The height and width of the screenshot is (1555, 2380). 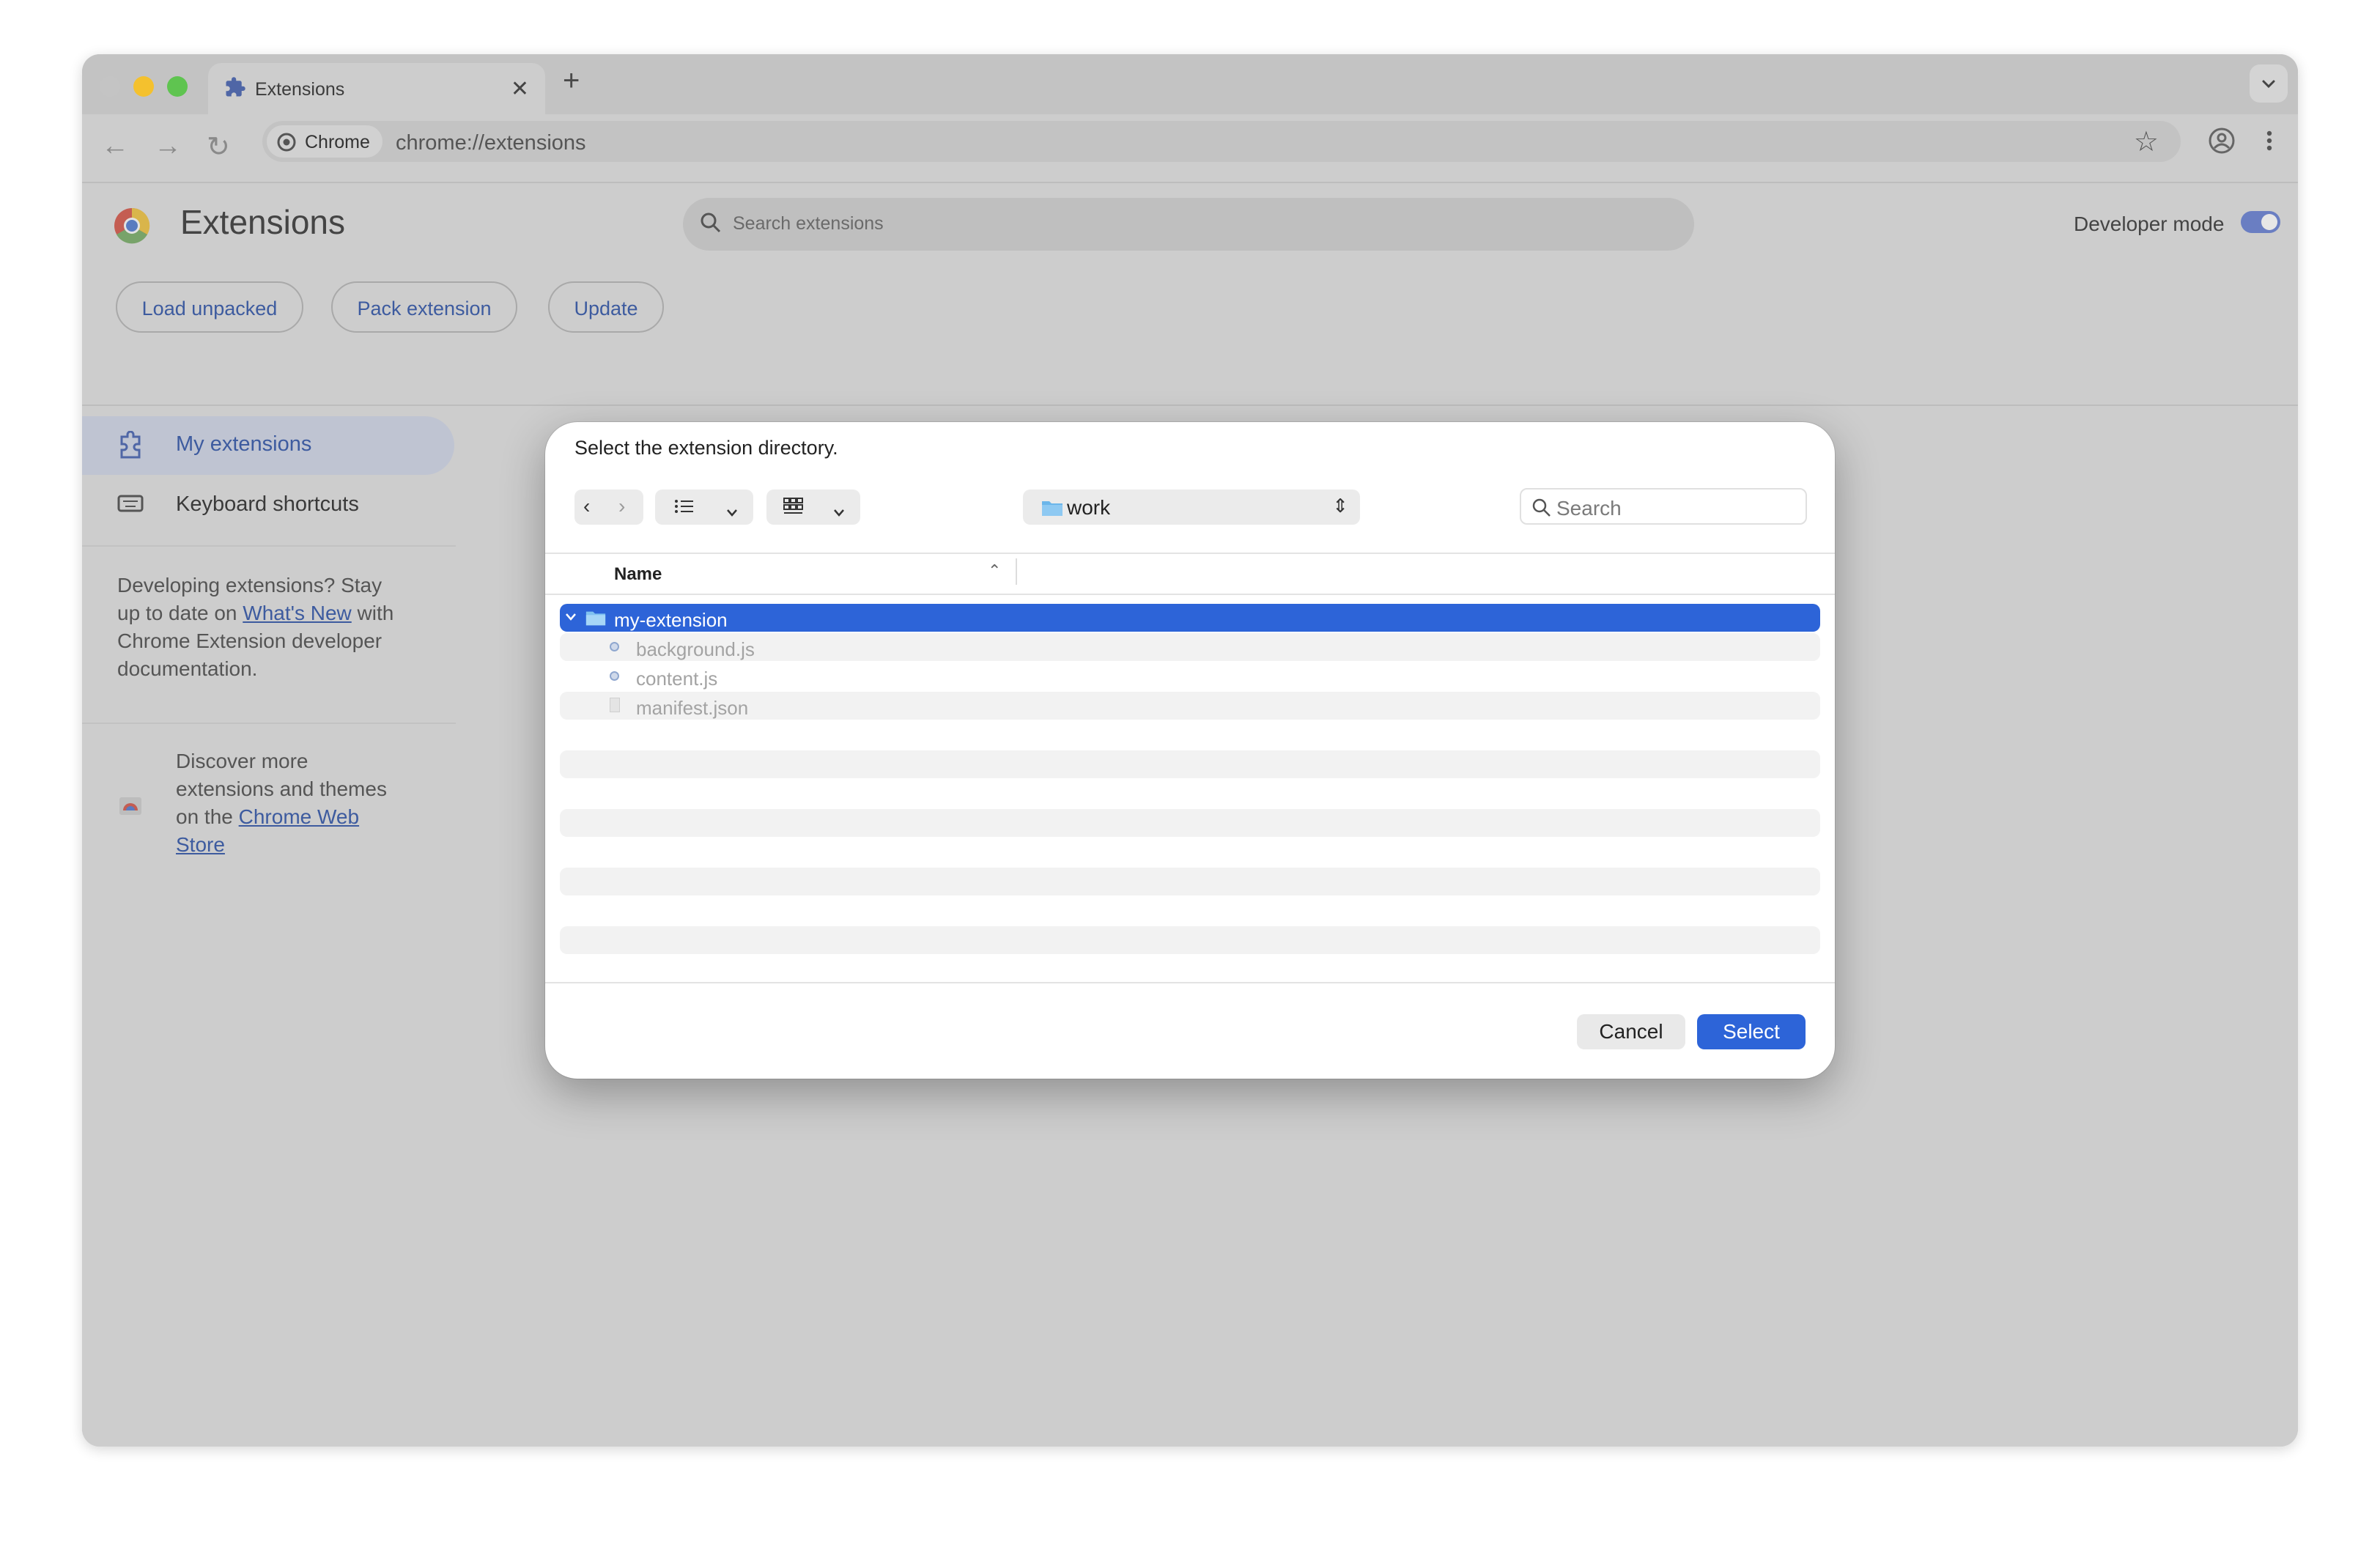 I want to click on list-view-control, so click(x=704, y=507).